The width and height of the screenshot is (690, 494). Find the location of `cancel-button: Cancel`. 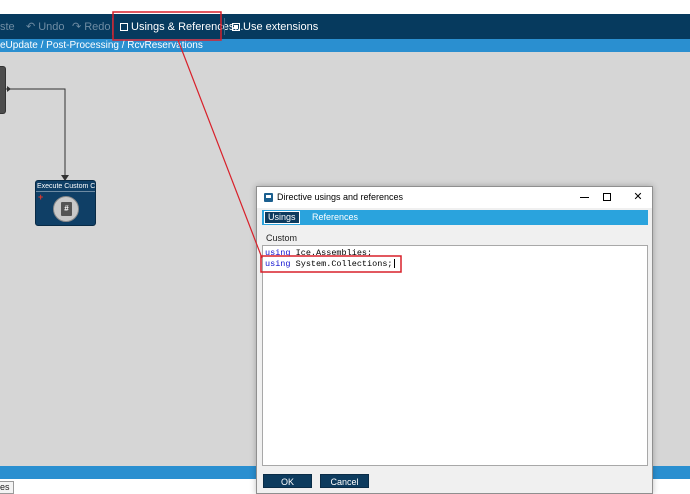

cancel-button: Cancel is located at coordinates (344, 481).